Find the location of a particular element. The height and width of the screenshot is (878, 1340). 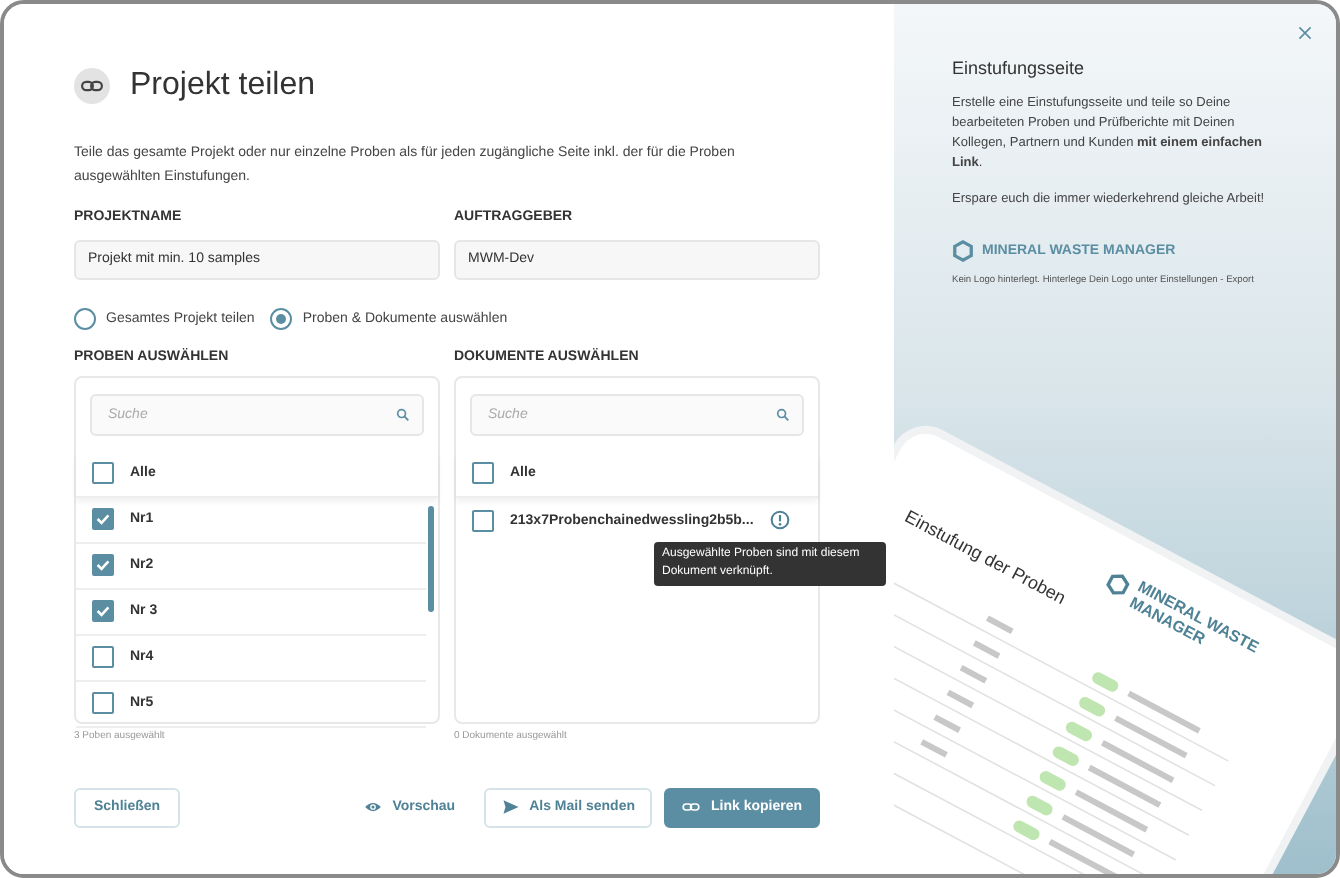

send-icon is located at coordinates (510, 807).